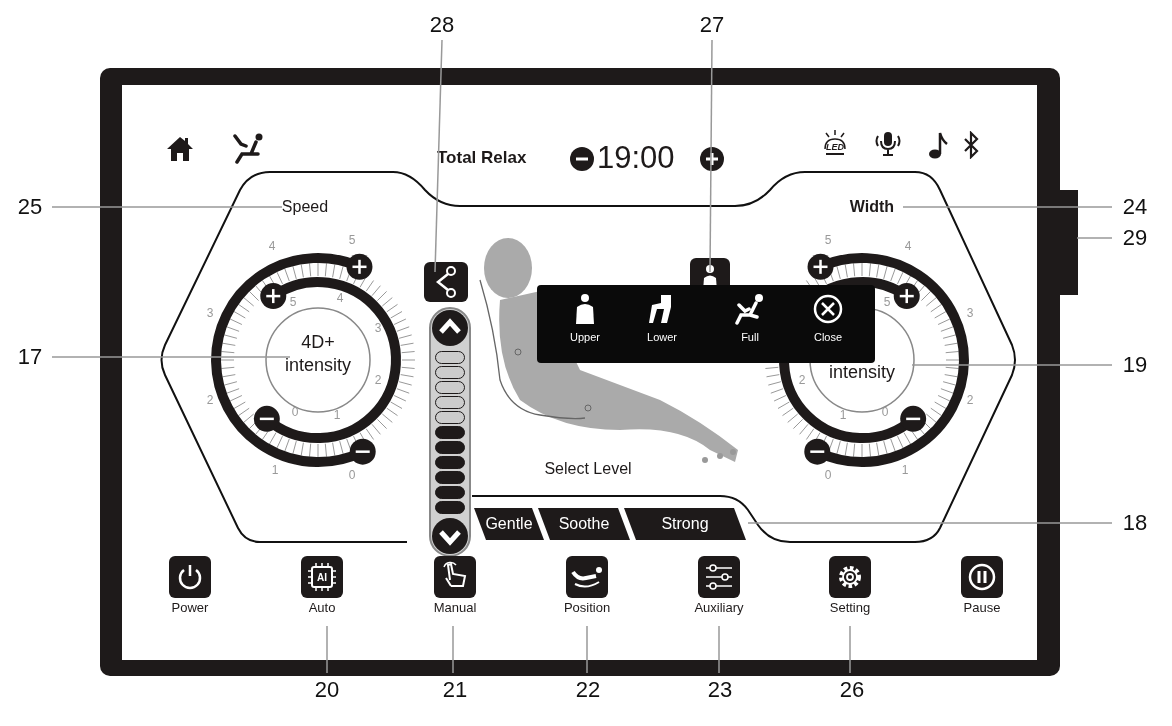  What do you see at coordinates (971, 145) in the screenshot?
I see `bluetooth-icon` at bounding box center [971, 145].